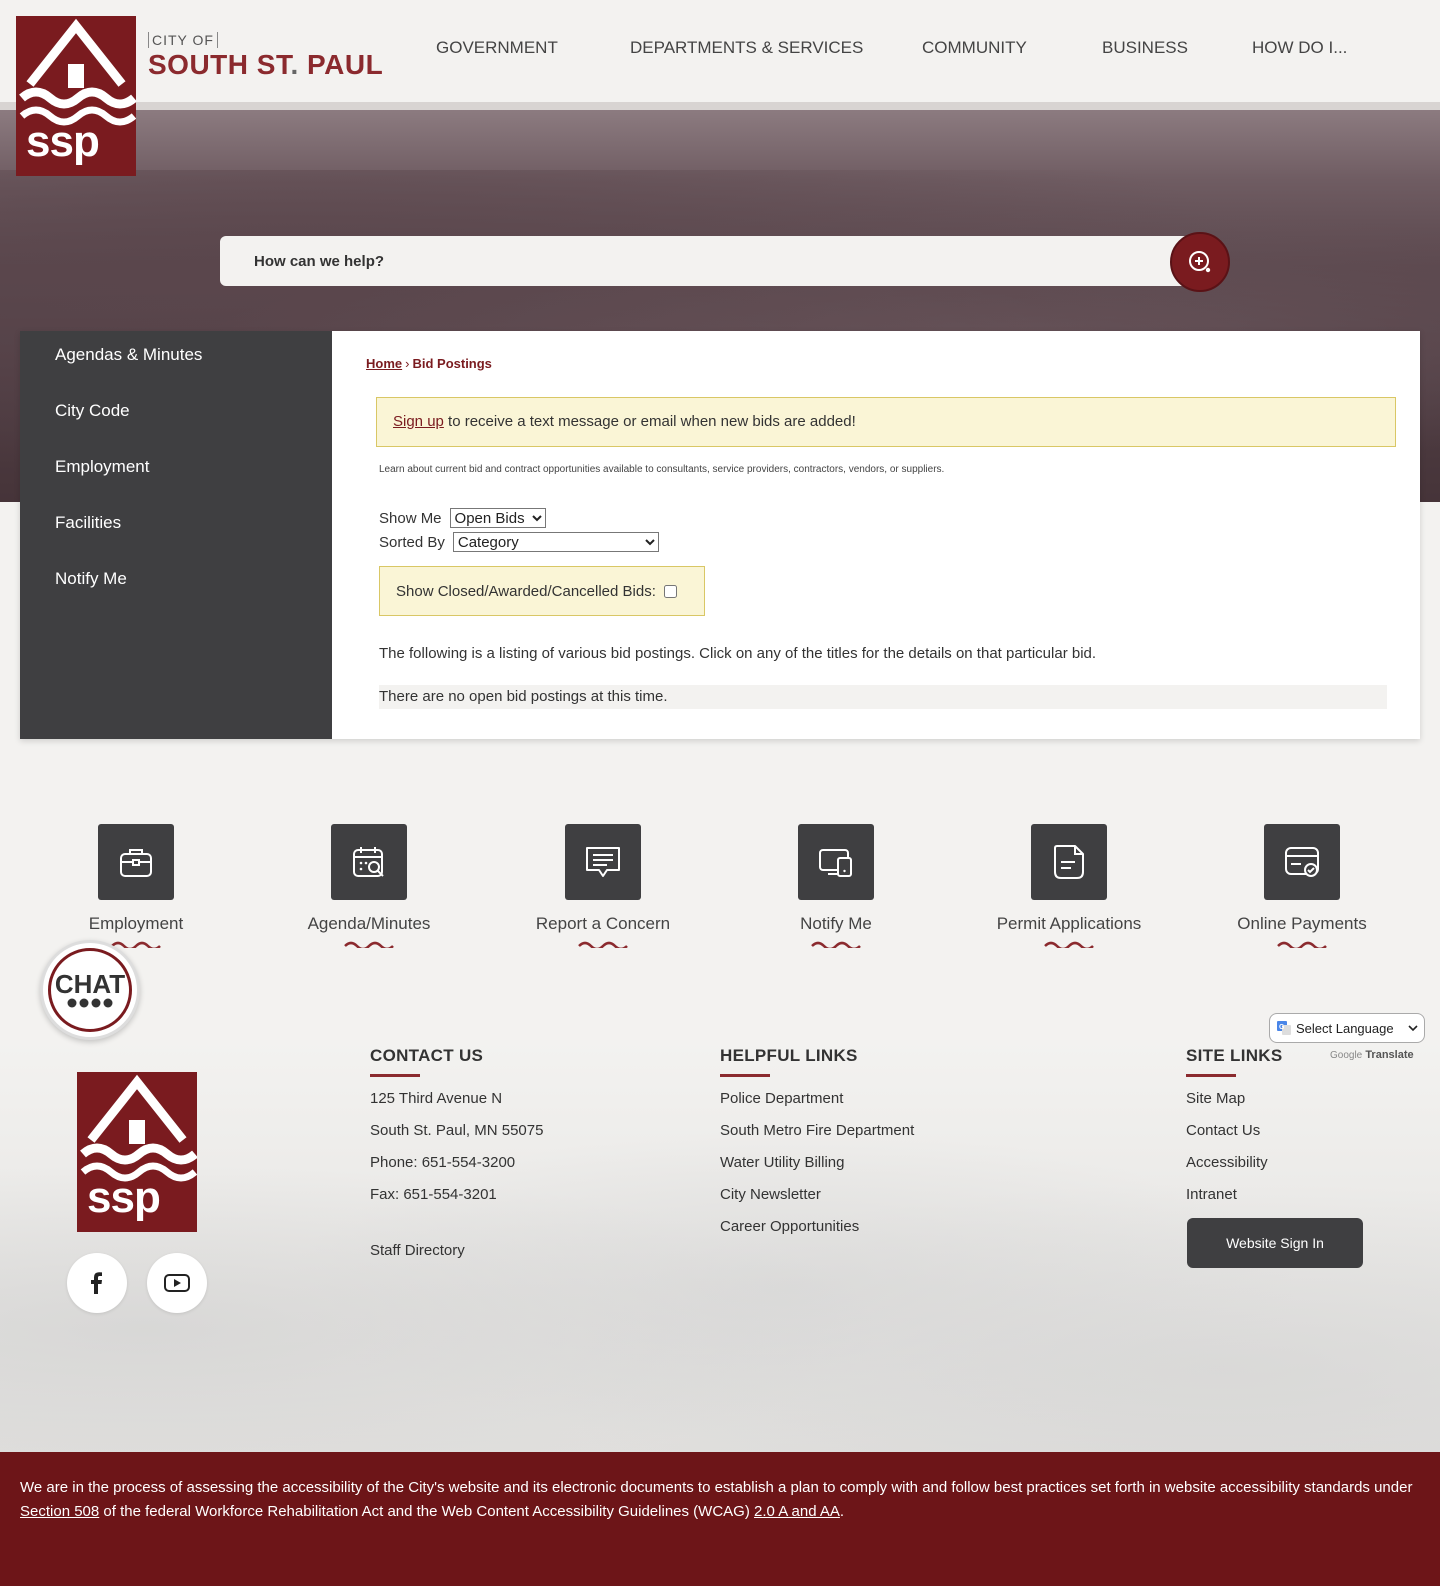 This screenshot has height=1586, width=1440. What do you see at coordinates (452, 363) in the screenshot?
I see `breadcrumb-current: Bid Postings` at bounding box center [452, 363].